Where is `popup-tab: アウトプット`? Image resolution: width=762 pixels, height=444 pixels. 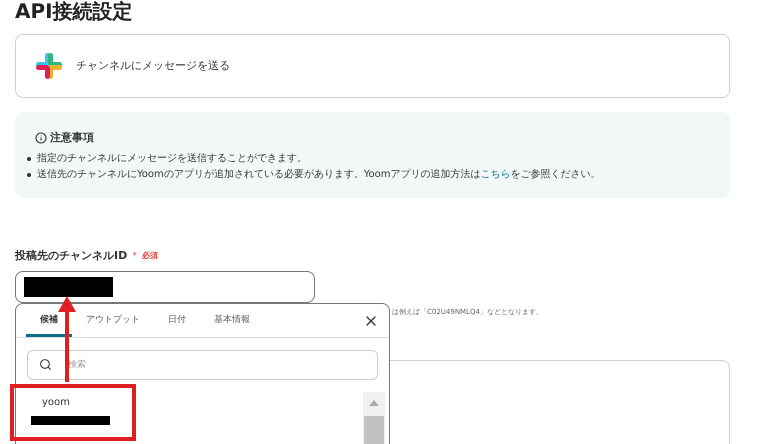 popup-tab: アウトプット is located at coordinates (113, 322).